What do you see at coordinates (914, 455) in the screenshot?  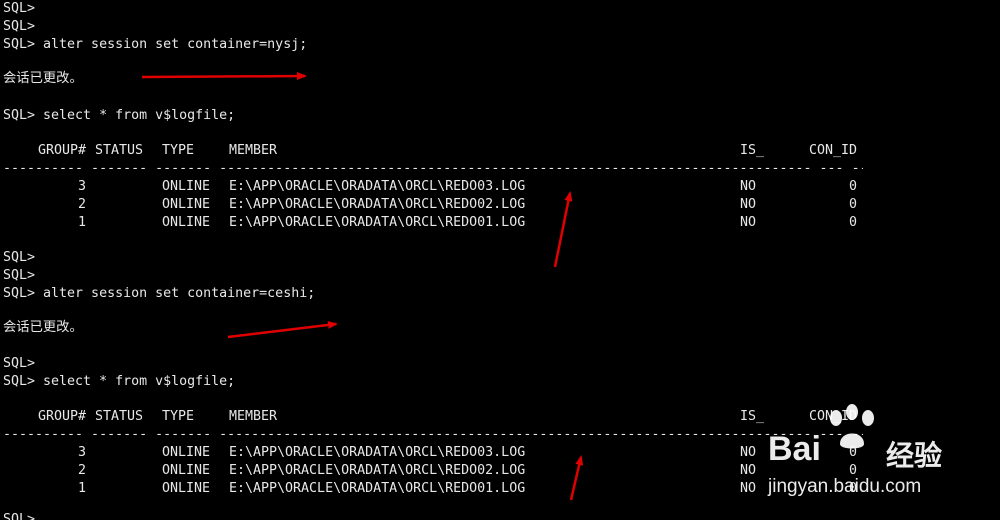 I see `watermark-brand-right: 经验` at bounding box center [914, 455].